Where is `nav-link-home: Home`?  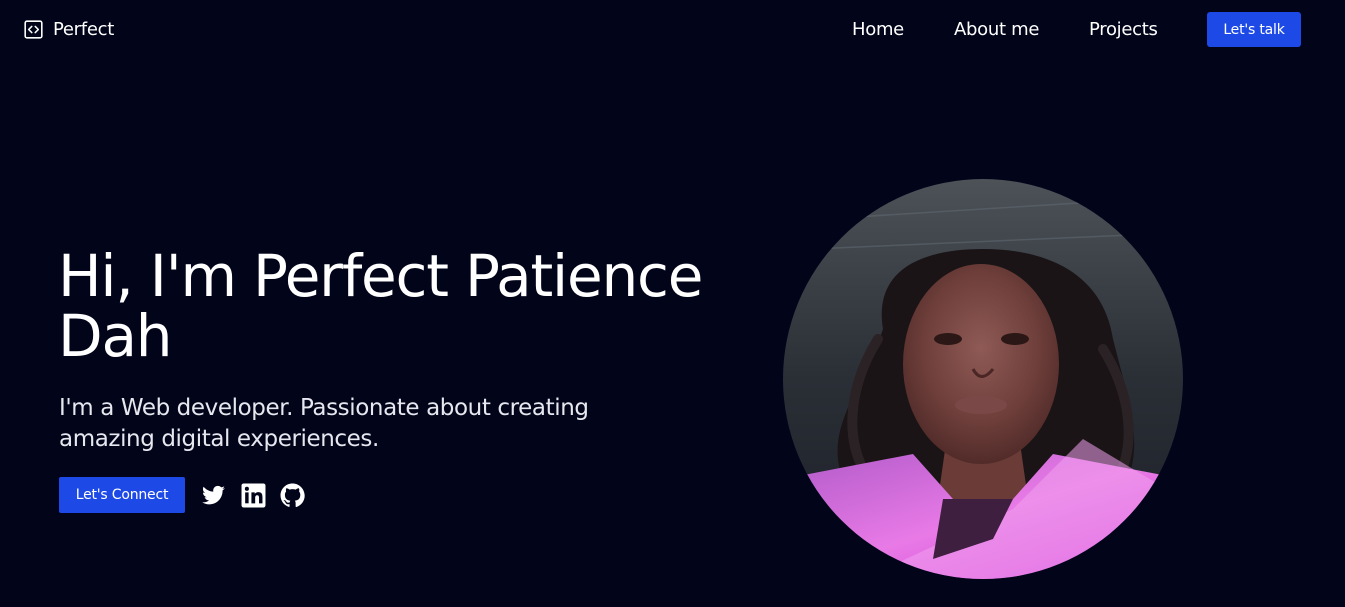
nav-link-home: Home is located at coordinates (878, 29).